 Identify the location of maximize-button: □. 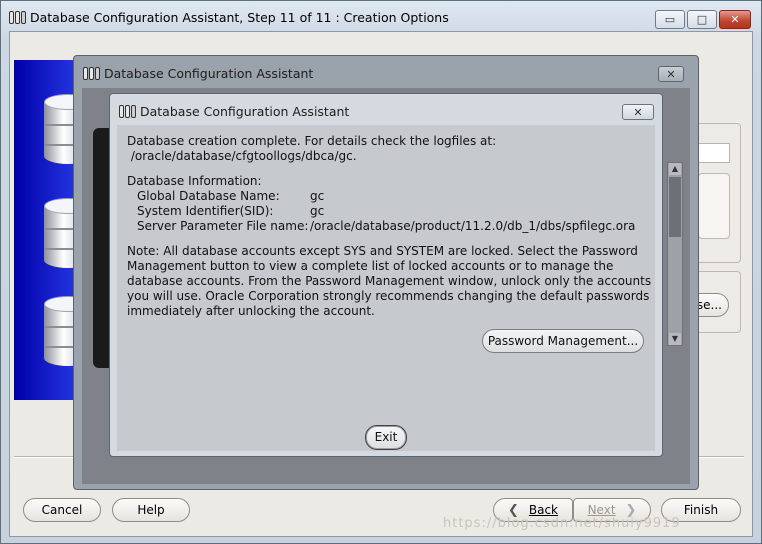
(702, 19).